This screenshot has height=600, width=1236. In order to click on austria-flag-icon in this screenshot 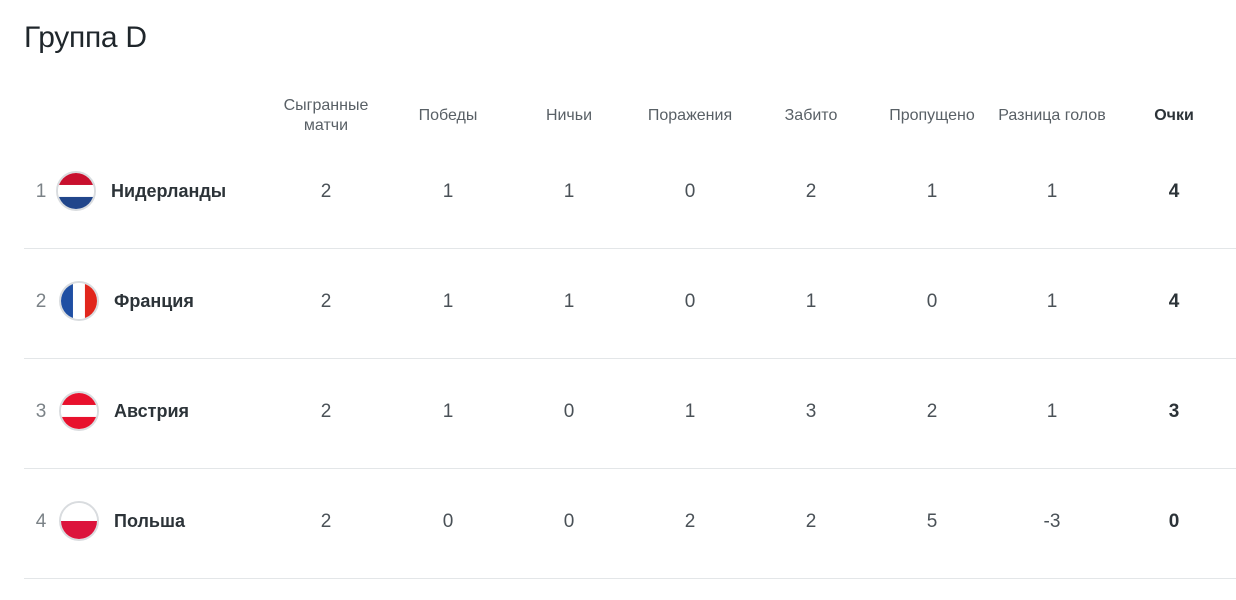, I will do `click(79, 411)`.